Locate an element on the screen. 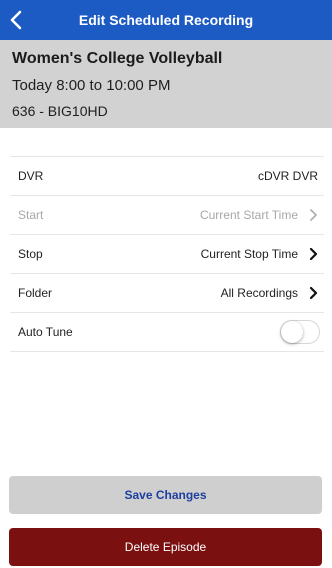 This screenshot has height=568, width=332. program-channel: 636 - BIG10HD is located at coordinates (60, 111).